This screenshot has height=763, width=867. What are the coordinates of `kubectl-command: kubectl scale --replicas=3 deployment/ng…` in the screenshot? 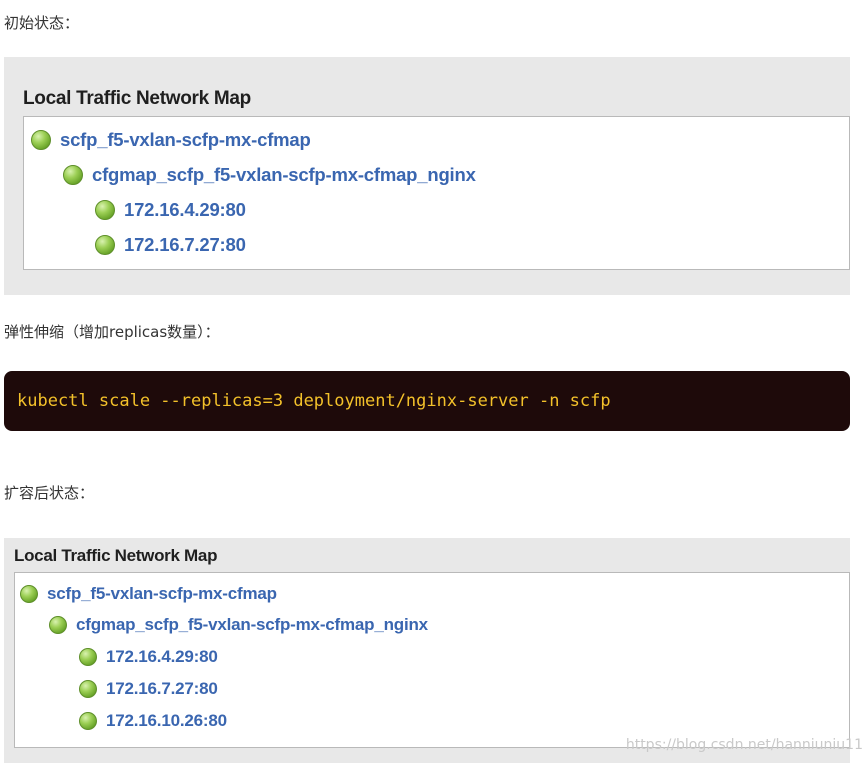 It's located at (314, 401).